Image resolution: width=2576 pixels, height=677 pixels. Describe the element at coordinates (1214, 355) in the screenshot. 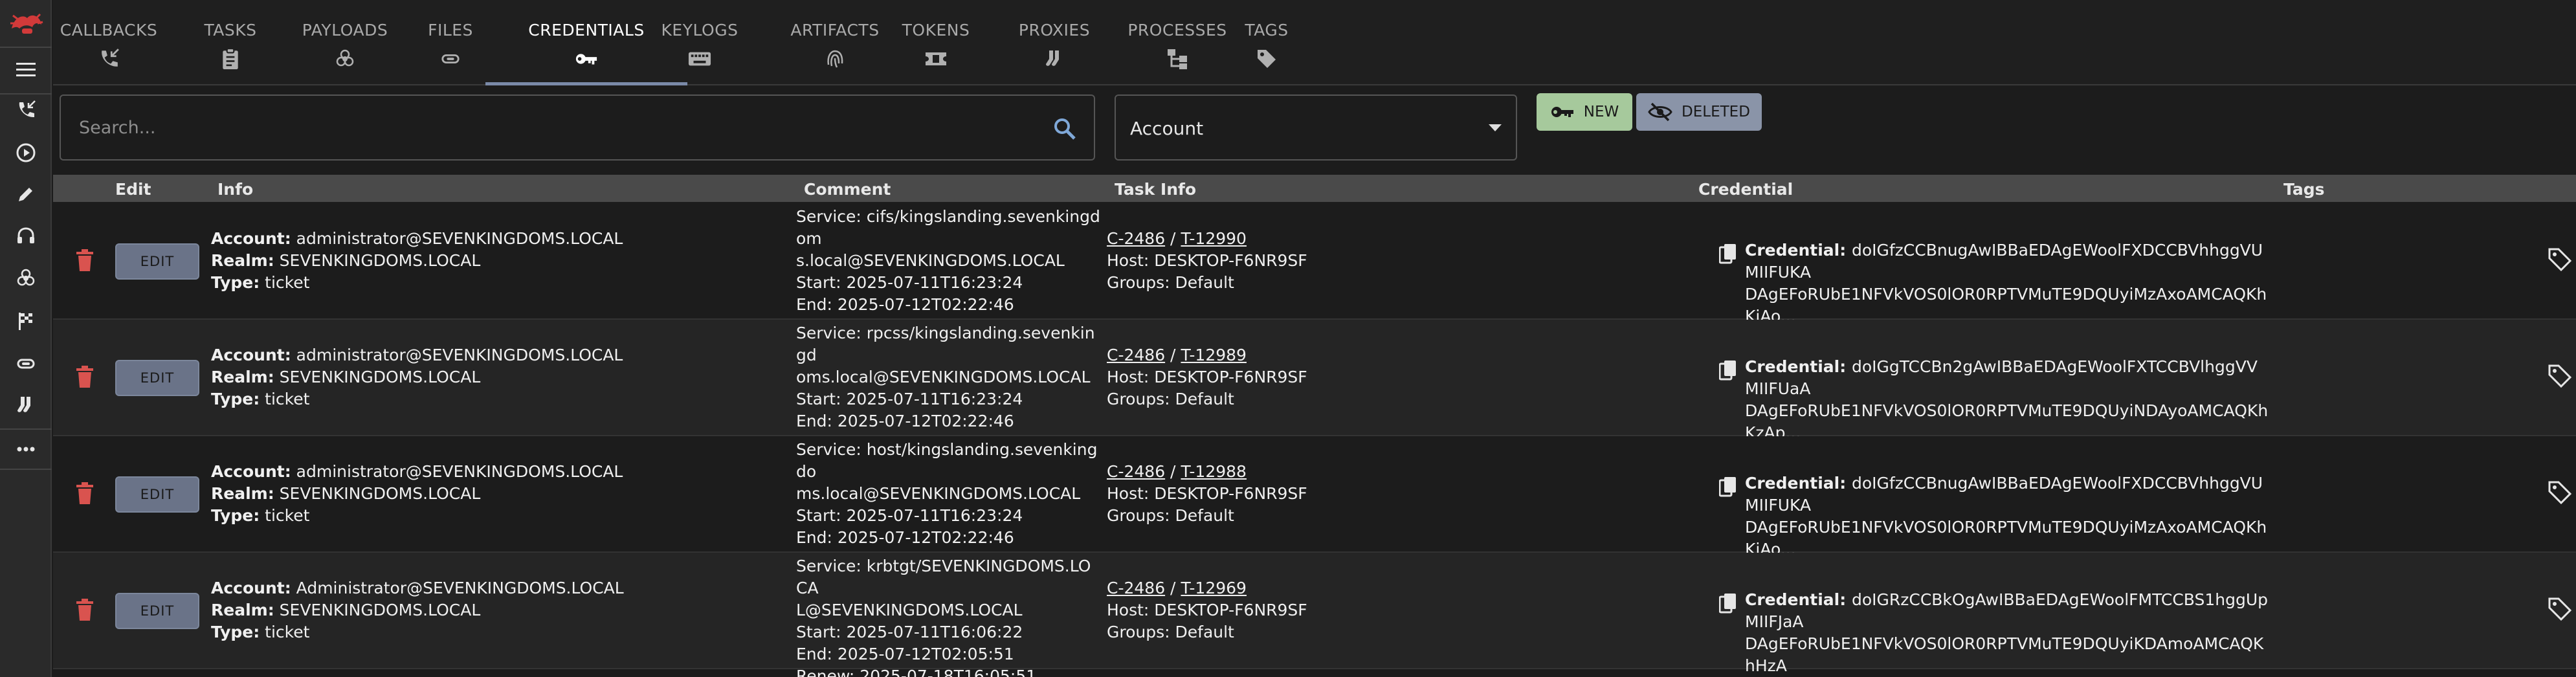

I see `task-link: T-12989` at that location.